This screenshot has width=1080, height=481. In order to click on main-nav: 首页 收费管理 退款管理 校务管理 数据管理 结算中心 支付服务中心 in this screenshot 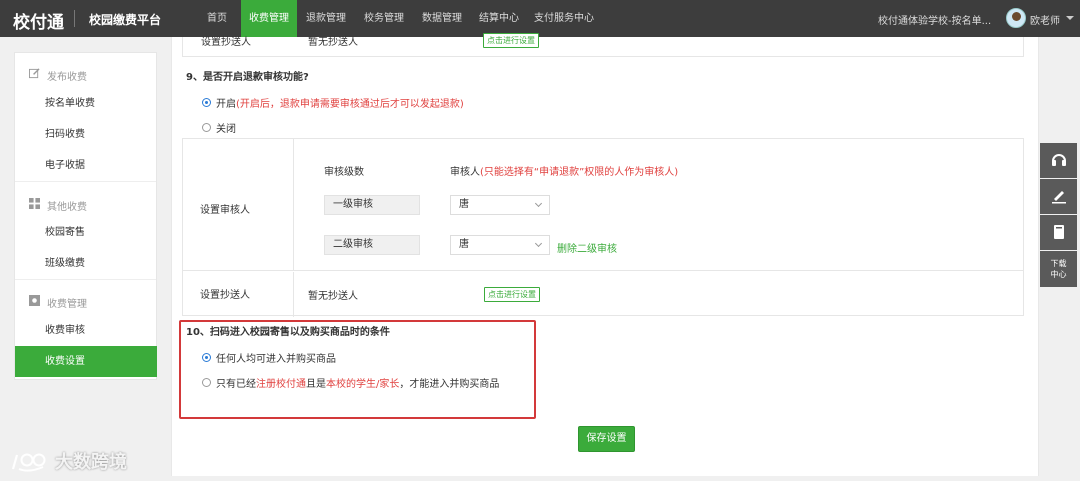, I will do `click(397, 18)`.